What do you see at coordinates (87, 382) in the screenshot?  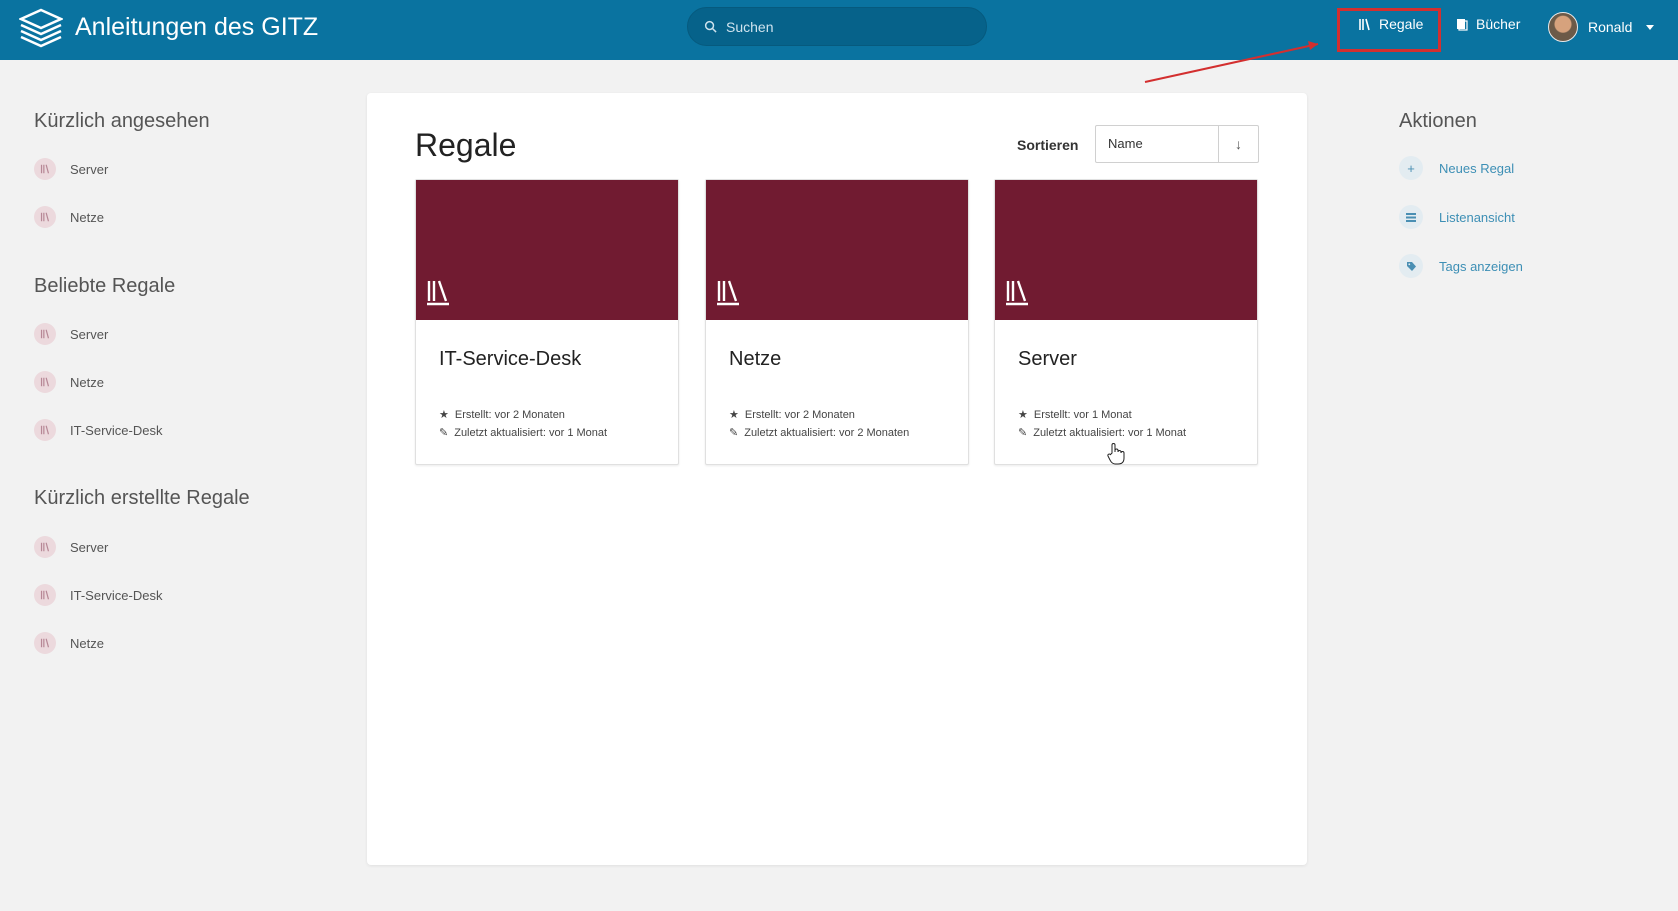 I see `popular-item-label: Netze` at bounding box center [87, 382].